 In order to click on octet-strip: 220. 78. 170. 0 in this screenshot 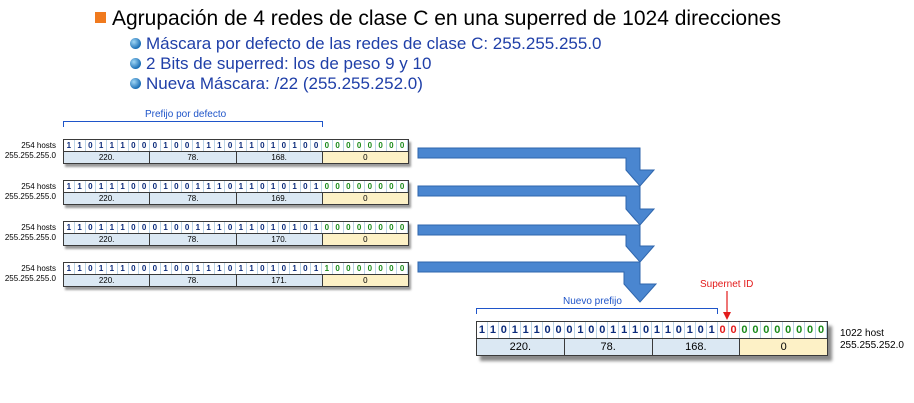, I will do `click(236, 239)`.